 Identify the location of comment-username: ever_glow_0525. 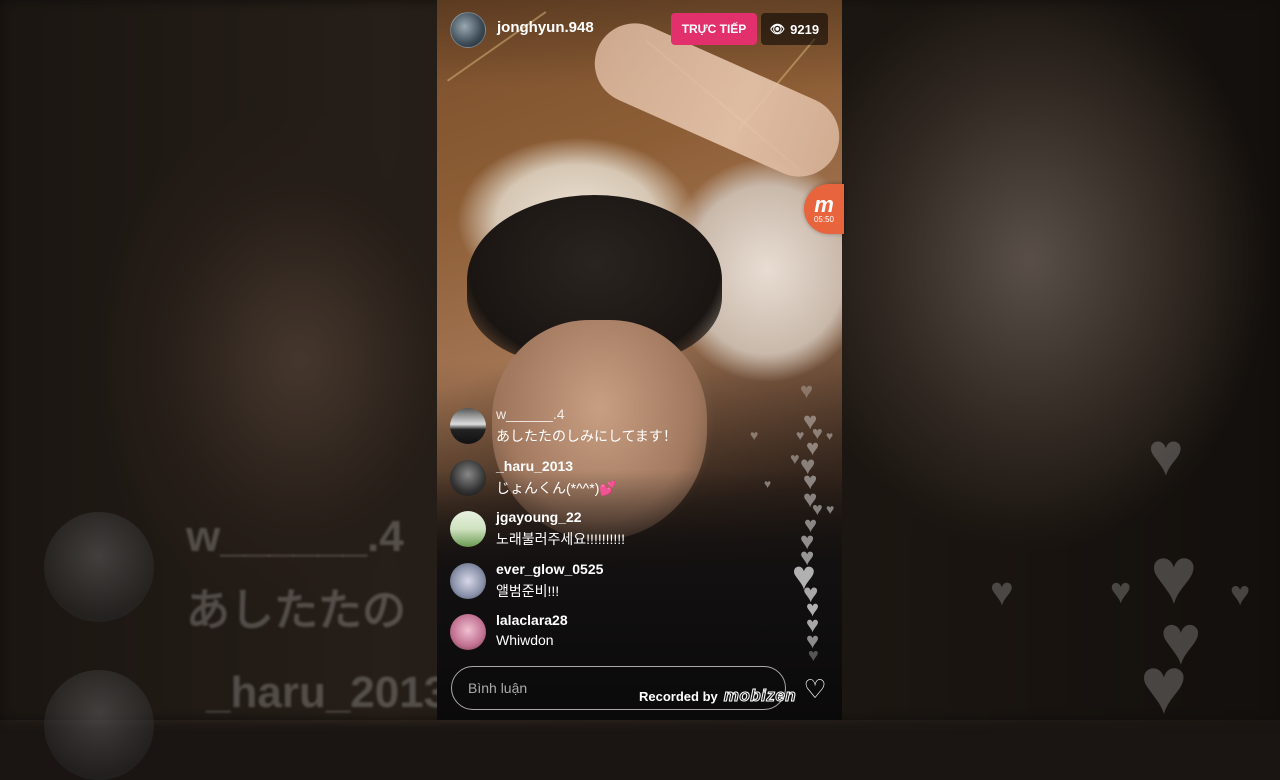
(549, 569).